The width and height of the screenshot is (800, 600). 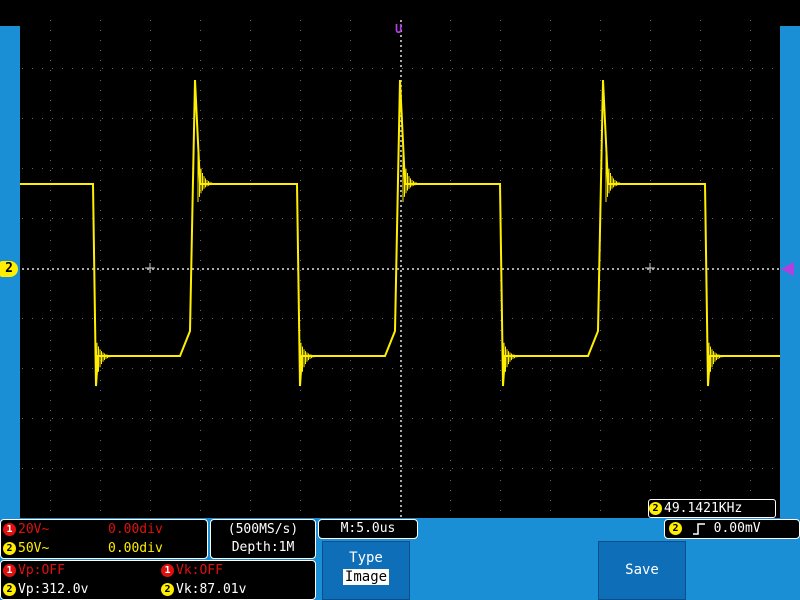 What do you see at coordinates (34, 548) in the screenshot?
I see `ch2-scale: 50V~` at bounding box center [34, 548].